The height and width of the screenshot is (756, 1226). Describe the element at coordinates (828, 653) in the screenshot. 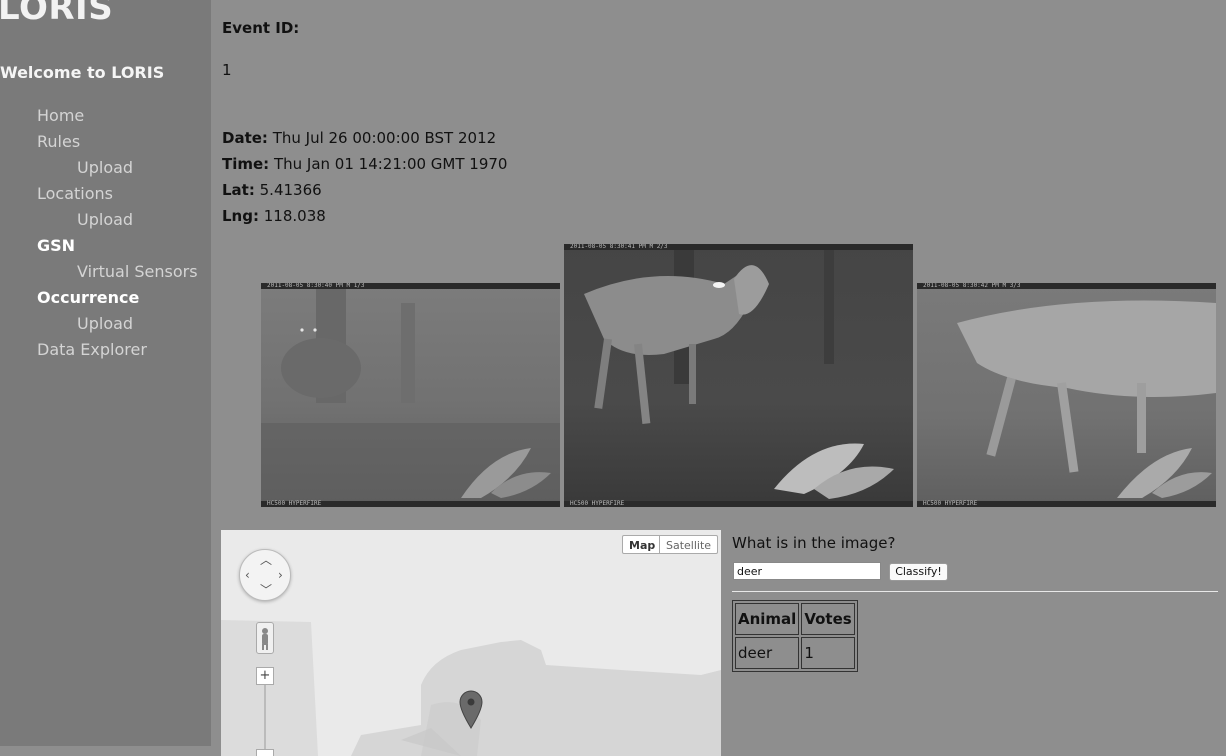

I see `cell-votes: 1` at that location.